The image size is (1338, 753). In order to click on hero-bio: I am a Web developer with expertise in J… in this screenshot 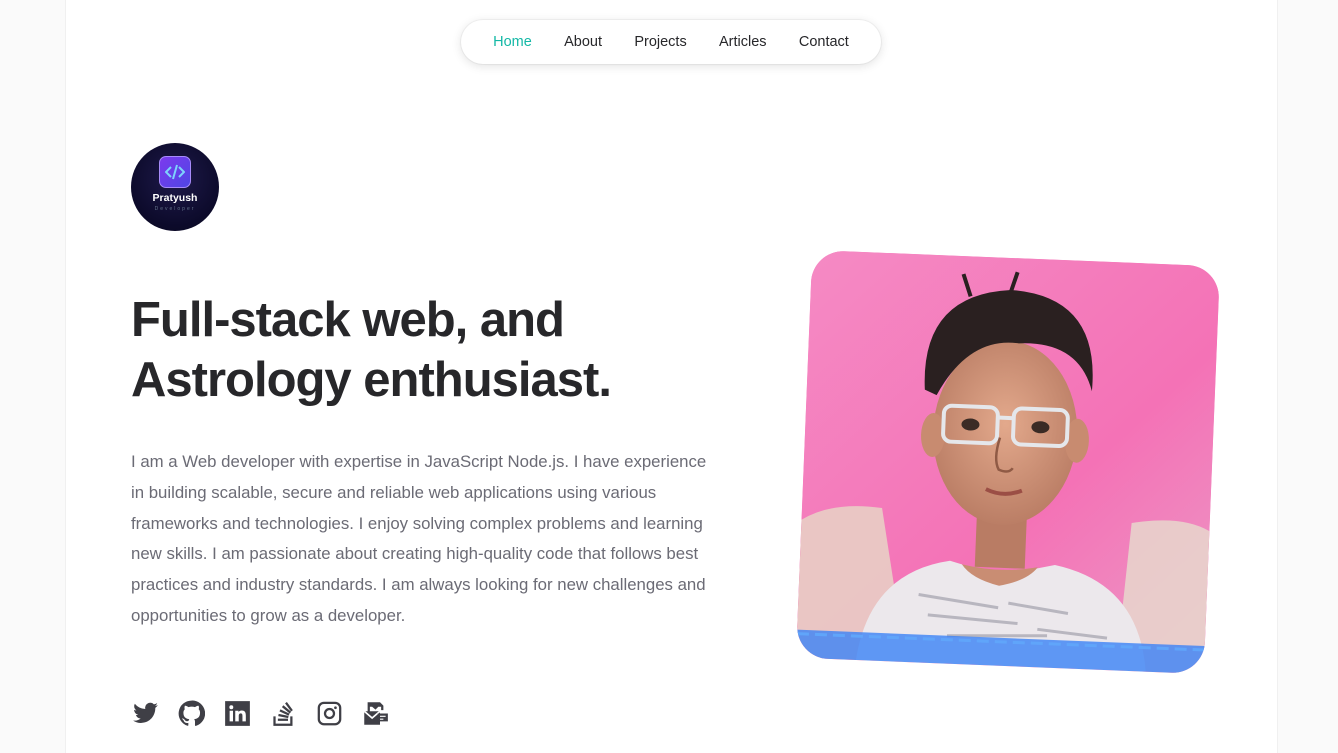, I will do `click(419, 538)`.